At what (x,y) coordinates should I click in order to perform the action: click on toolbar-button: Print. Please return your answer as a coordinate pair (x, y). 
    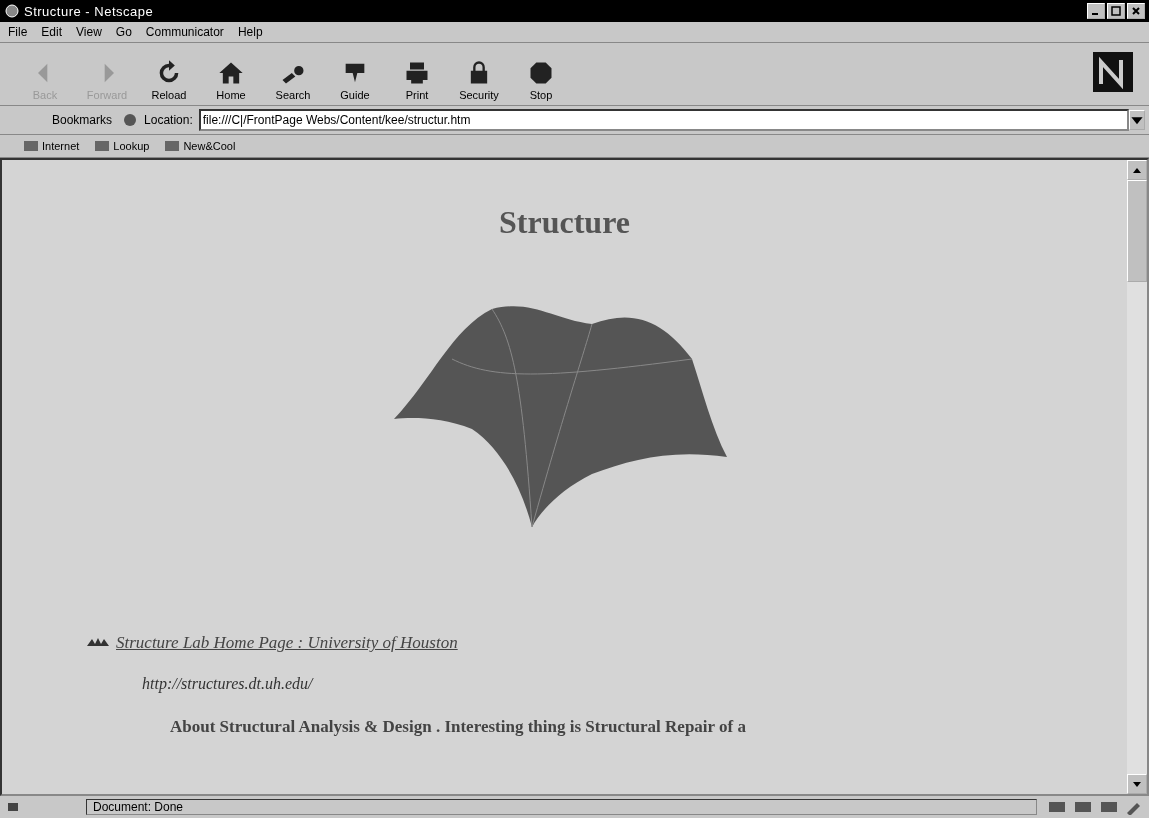
    Looking at the image, I should click on (417, 80).